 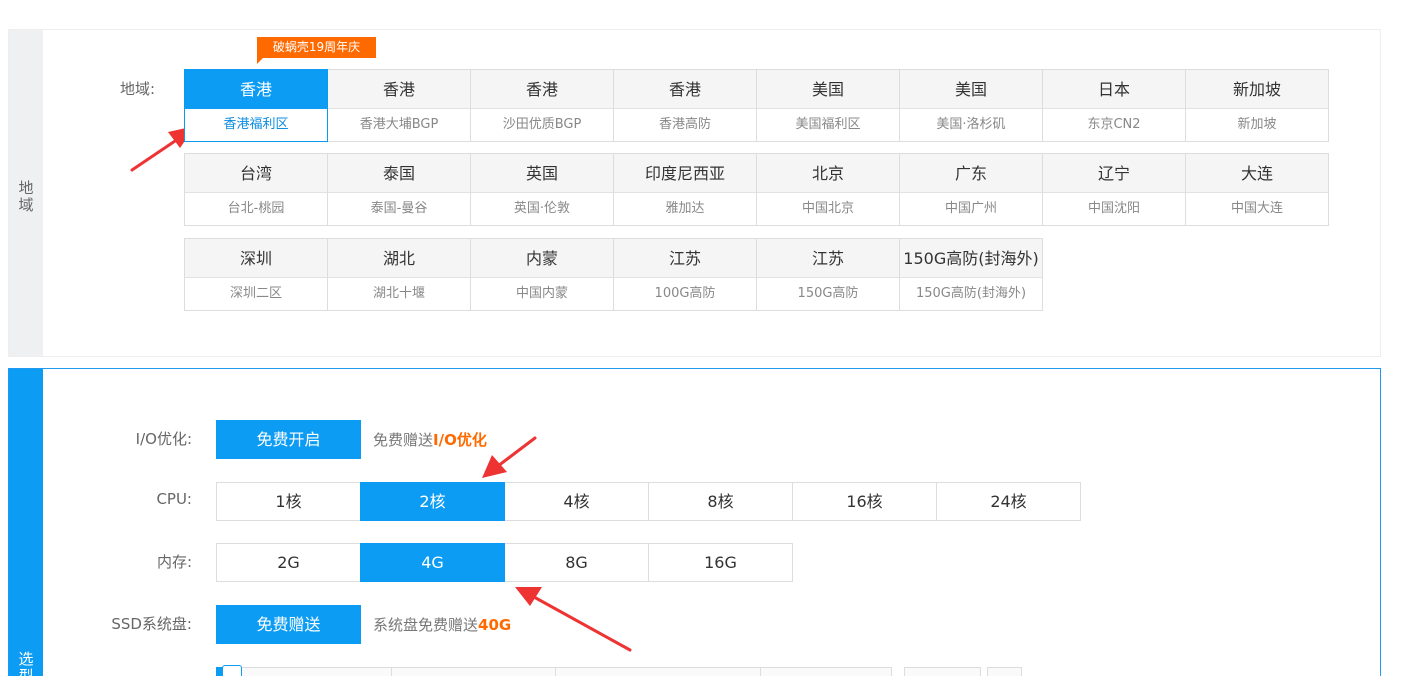 What do you see at coordinates (971, 293) in the screenshot?
I see `region-option-sub: 150G高防(封海外)` at bounding box center [971, 293].